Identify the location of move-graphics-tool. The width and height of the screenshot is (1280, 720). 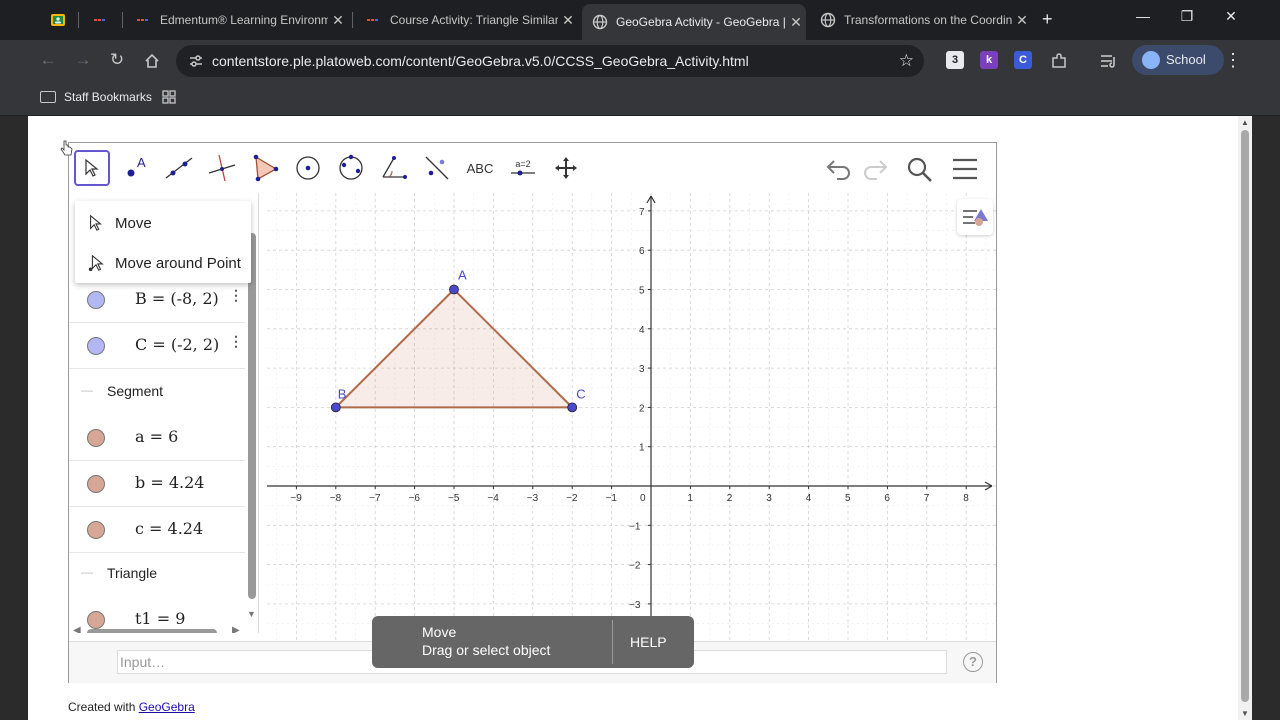
(566, 168).